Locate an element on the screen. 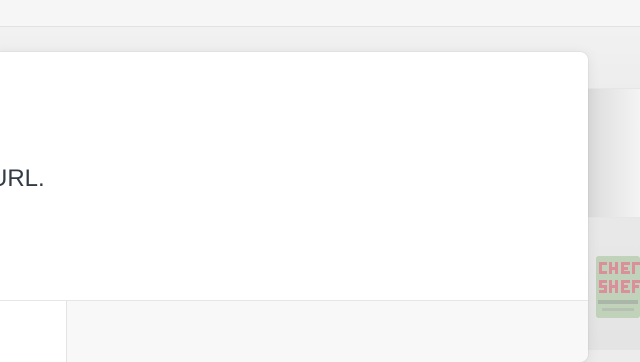  cheat-sheet-logo is located at coordinates (618, 287).